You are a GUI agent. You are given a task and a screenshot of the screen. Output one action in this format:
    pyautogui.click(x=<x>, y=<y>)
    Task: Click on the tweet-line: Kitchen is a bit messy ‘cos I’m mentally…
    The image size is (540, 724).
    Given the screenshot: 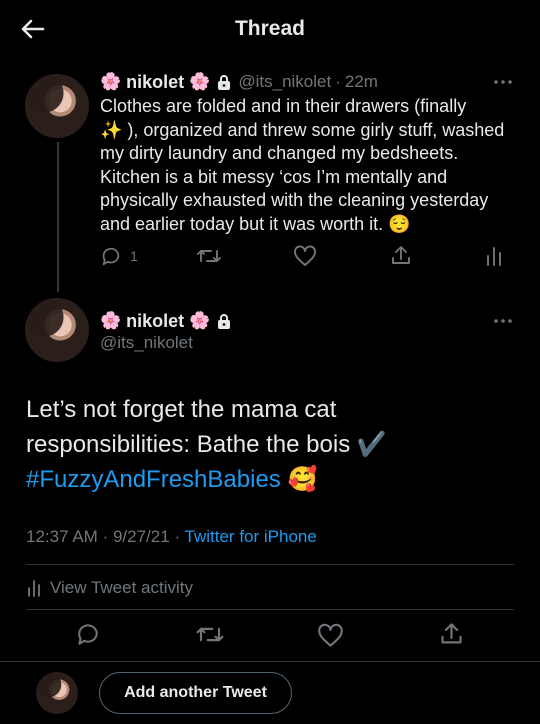 What is the action you would take?
    pyautogui.click(x=274, y=176)
    